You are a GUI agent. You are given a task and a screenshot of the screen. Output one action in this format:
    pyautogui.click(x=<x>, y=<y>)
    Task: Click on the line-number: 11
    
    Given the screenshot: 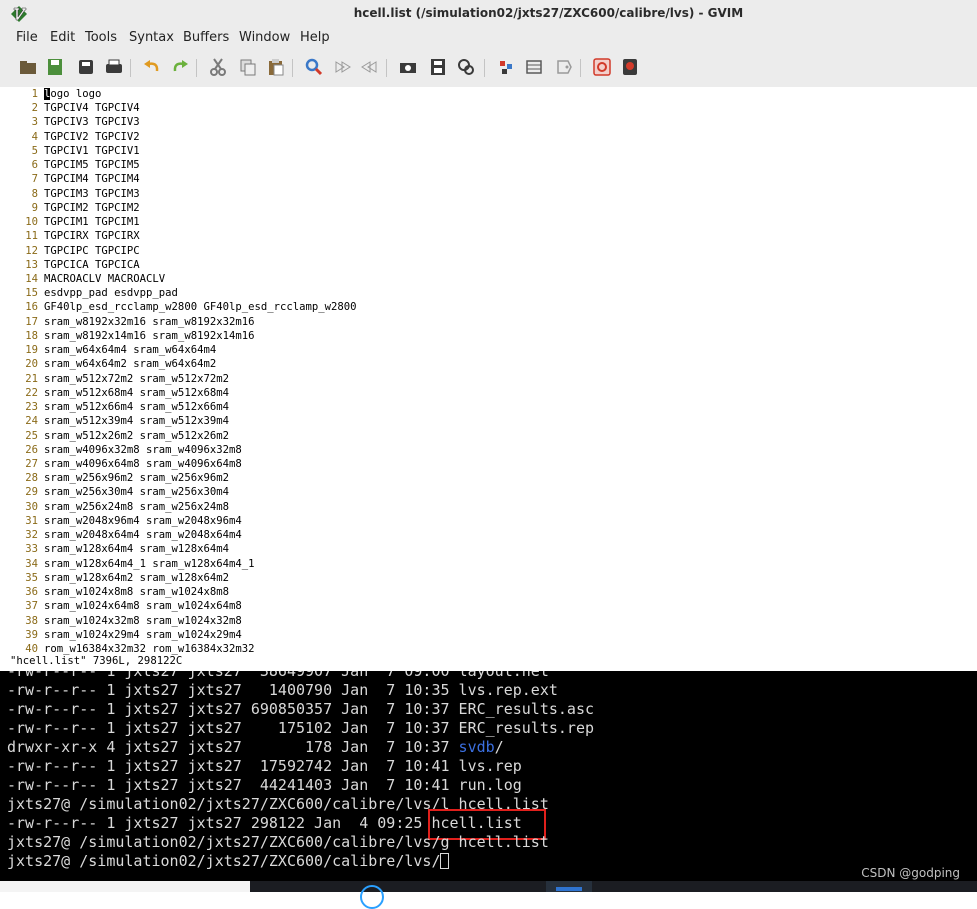 What is the action you would take?
    pyautogui.click(x=31, y=236)
    